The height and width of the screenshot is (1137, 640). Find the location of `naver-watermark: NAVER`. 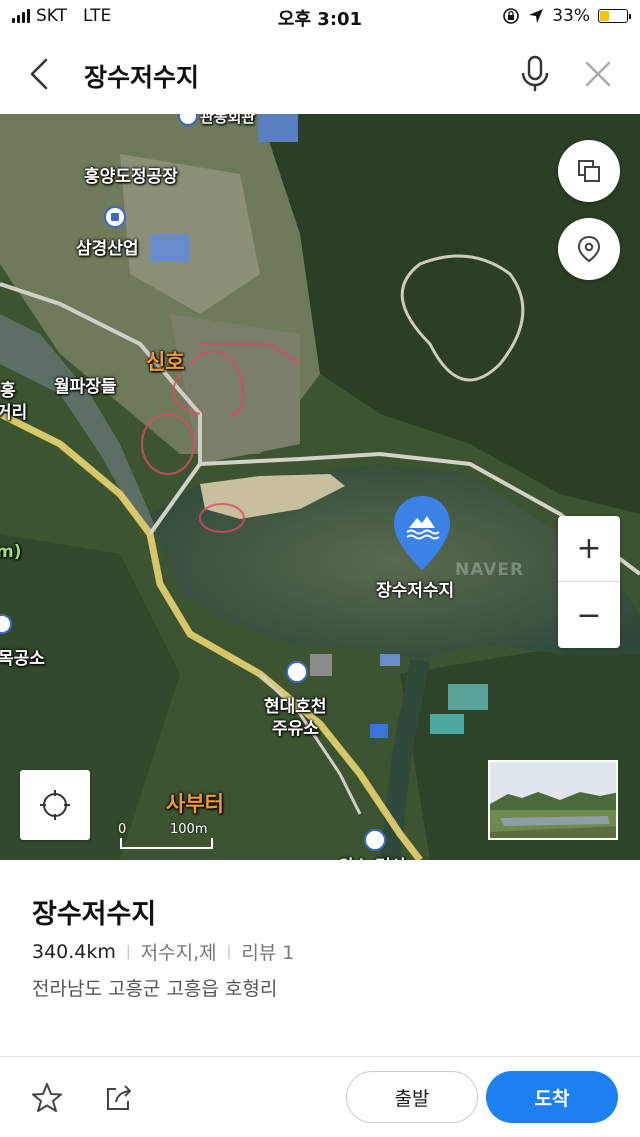

naver-watermark: NAVER is located at coordinates (490, 570).